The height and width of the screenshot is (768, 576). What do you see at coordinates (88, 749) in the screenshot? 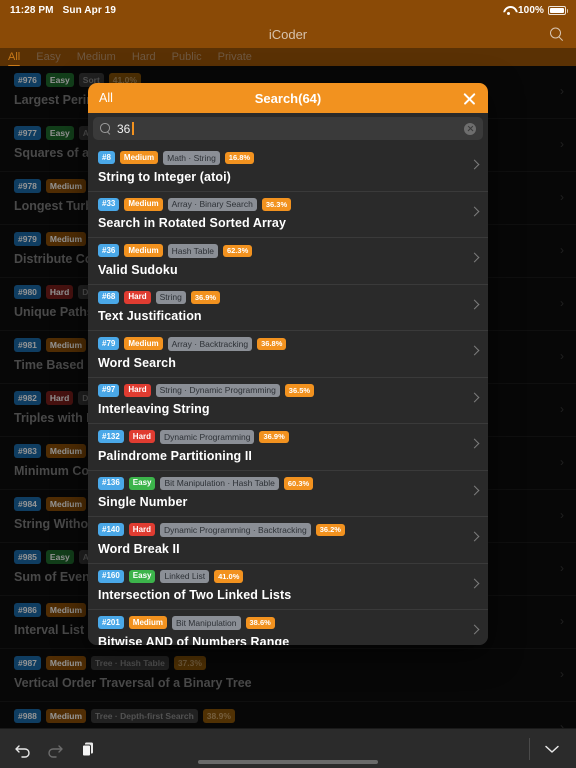
I see `paste-icon` at bounding box center [88, 749].